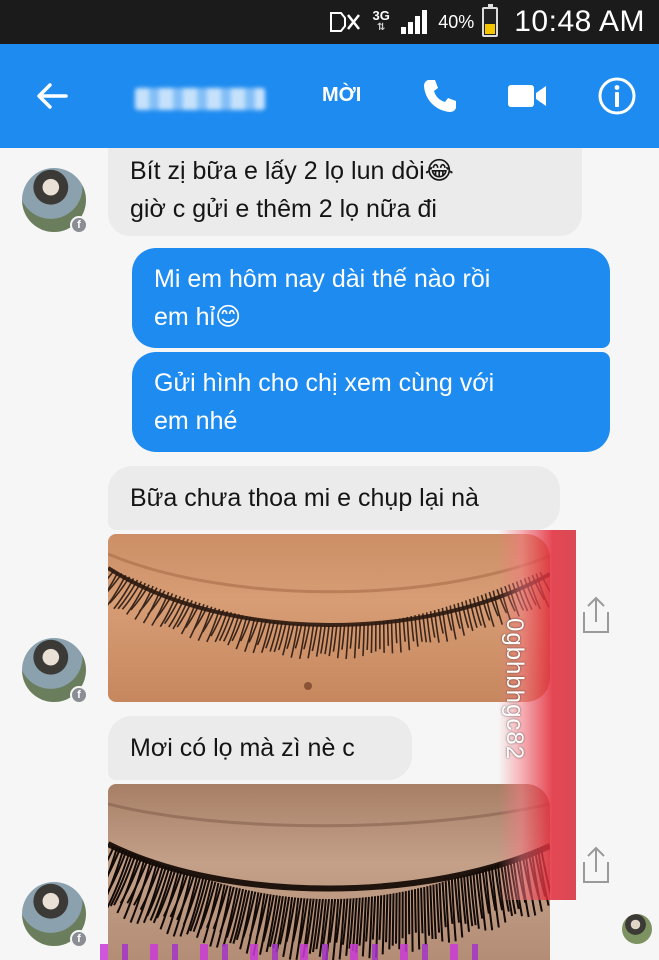 The width and height of the screenshot is (659, 960). I want to click on battery-level, so click(490, 28).